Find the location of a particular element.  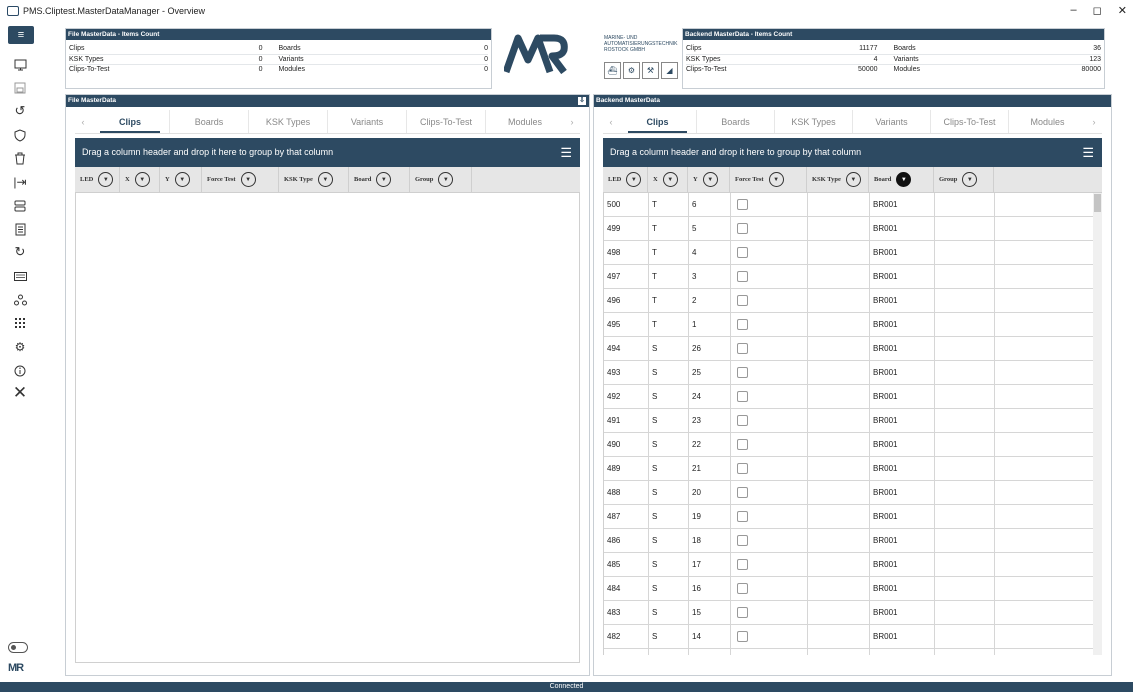

grid-icon is located at coordinates (20, 323).